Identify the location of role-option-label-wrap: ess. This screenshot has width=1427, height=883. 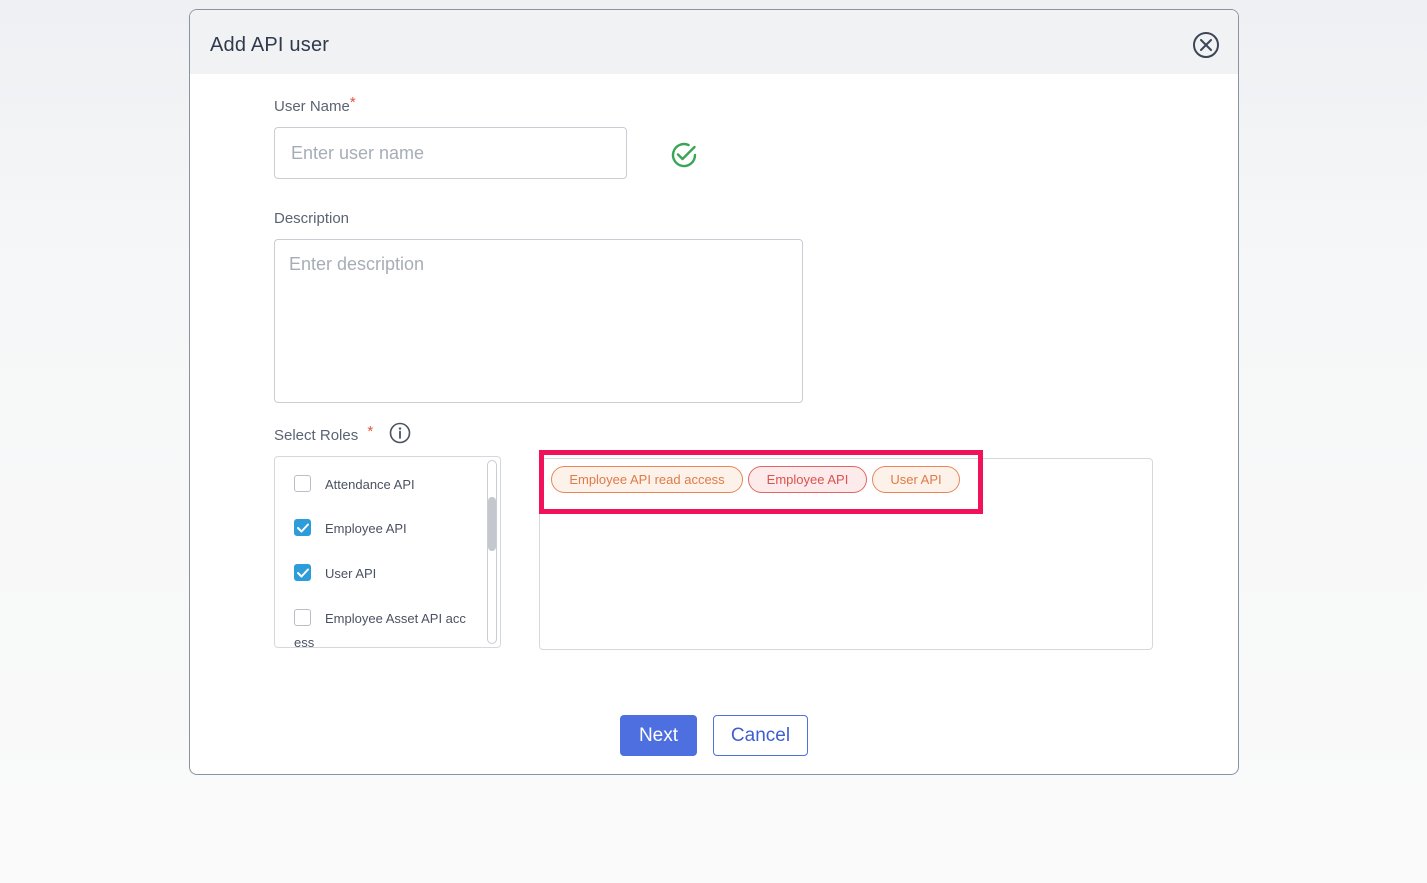
(304, 641).